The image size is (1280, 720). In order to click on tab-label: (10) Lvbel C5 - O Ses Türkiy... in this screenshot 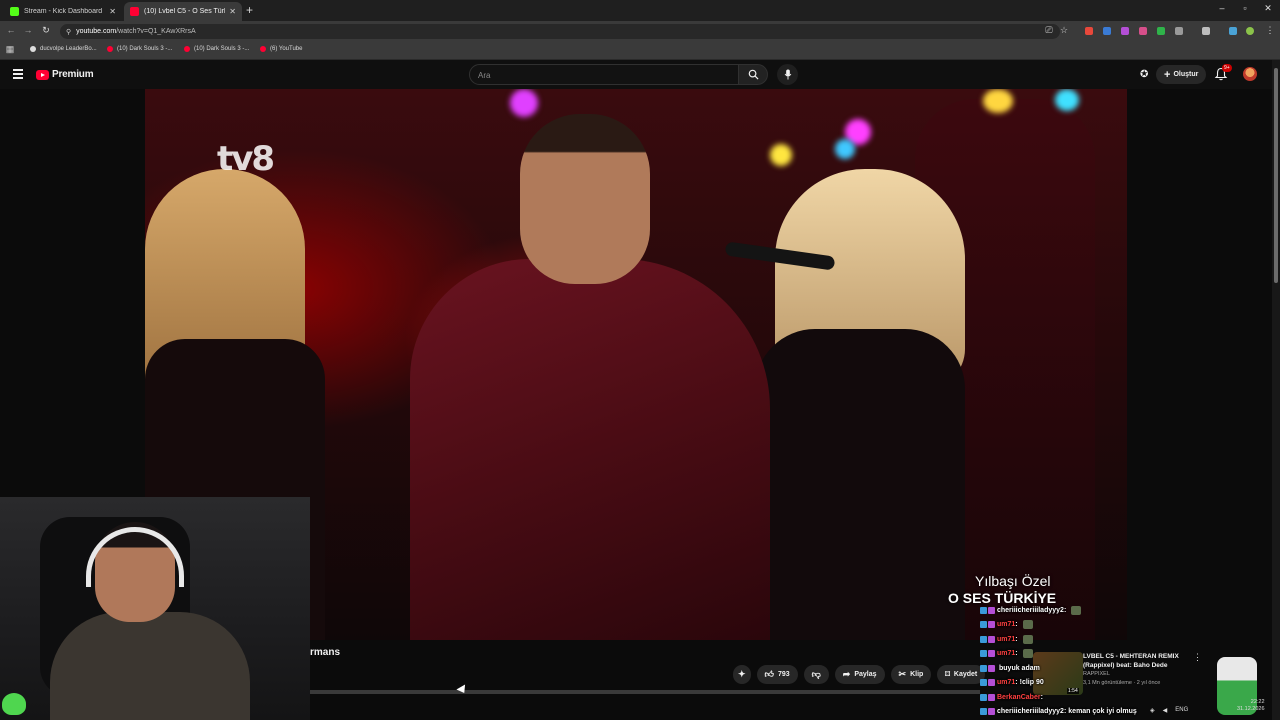, I will do `click(184, 11)`.